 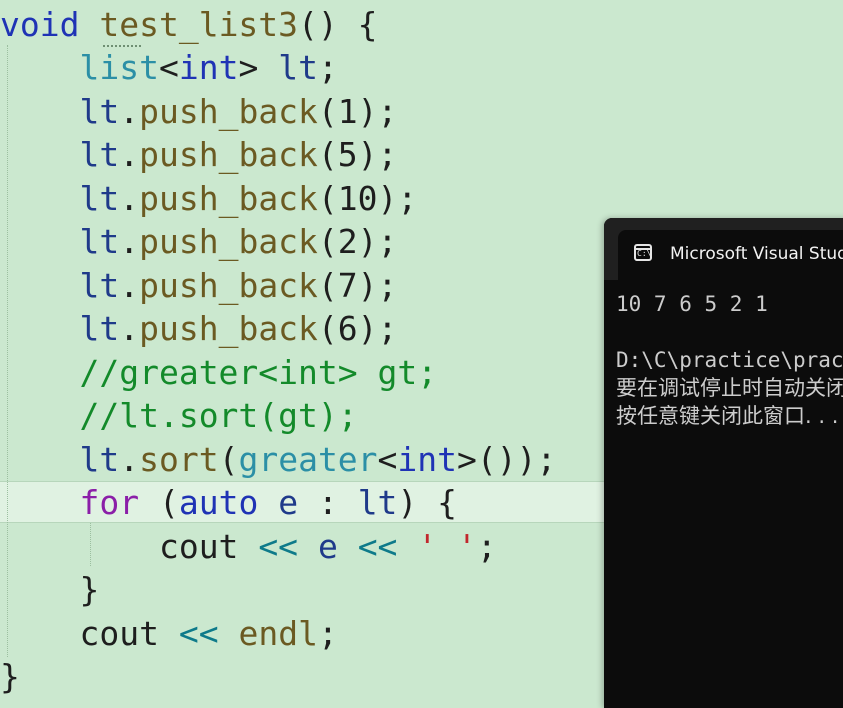 I want to click on code-line: cout << e << ' ';, so click(x=248, y=546).